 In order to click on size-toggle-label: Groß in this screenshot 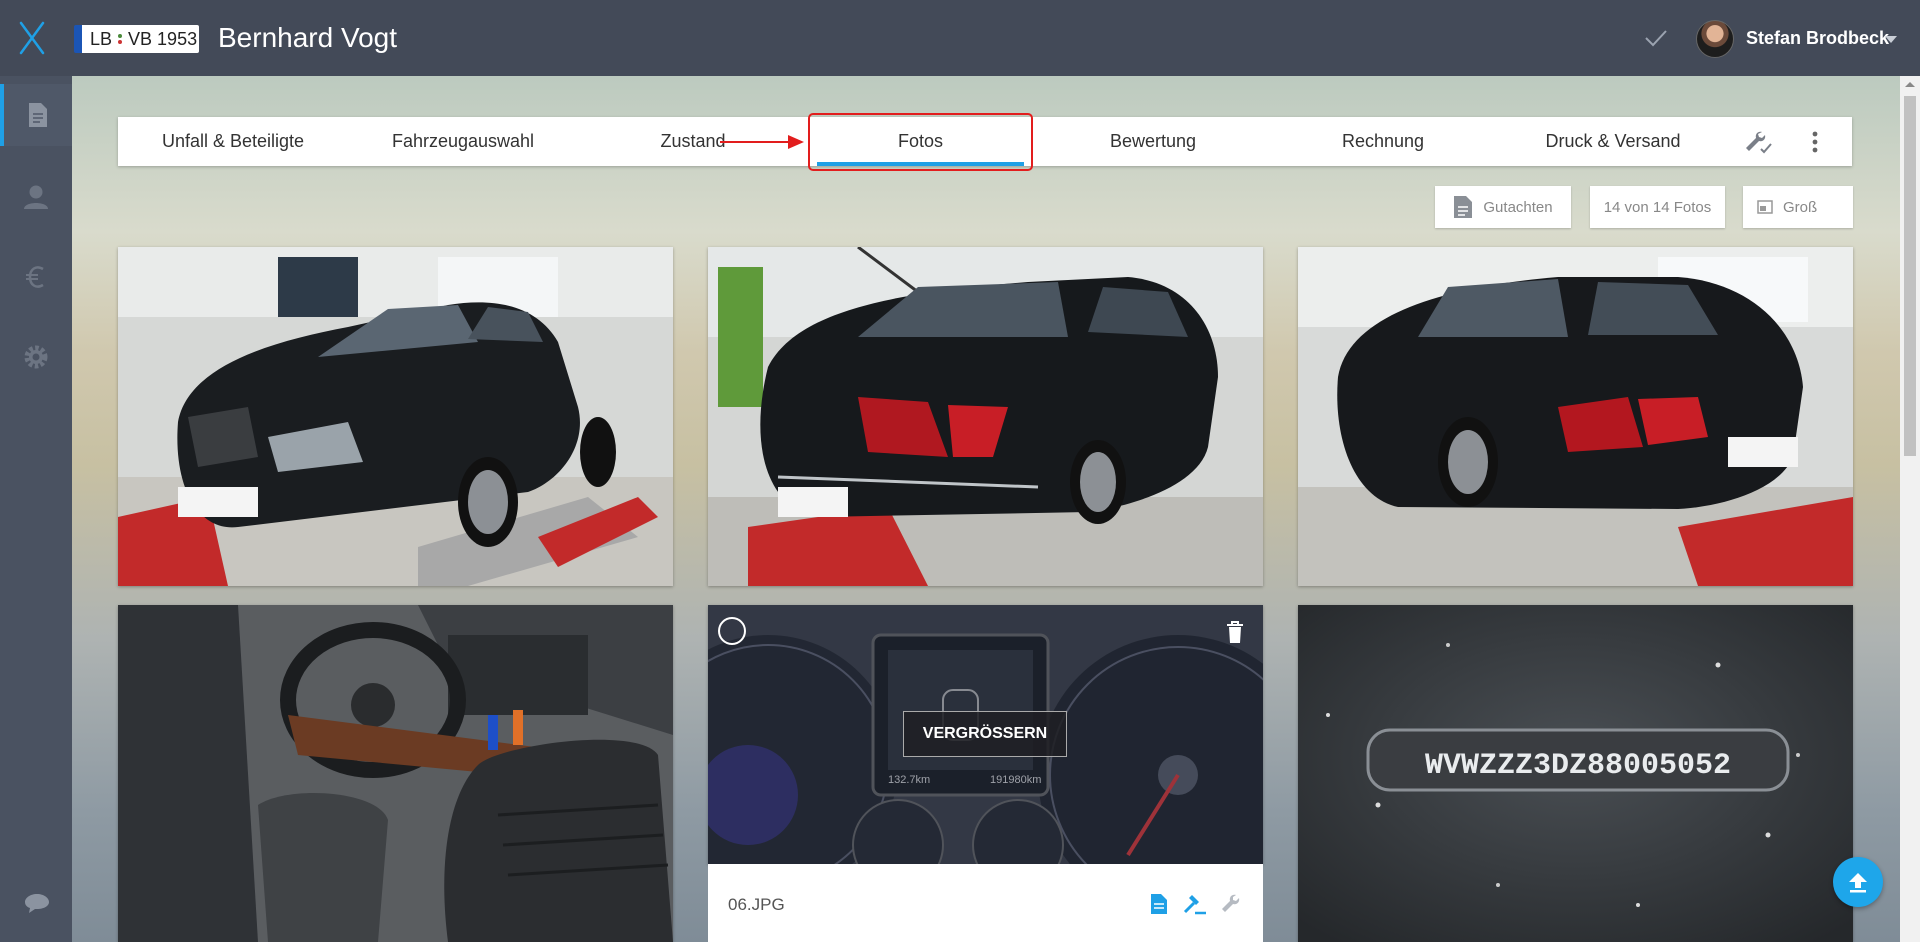, I will do `click(1800, 207)`.